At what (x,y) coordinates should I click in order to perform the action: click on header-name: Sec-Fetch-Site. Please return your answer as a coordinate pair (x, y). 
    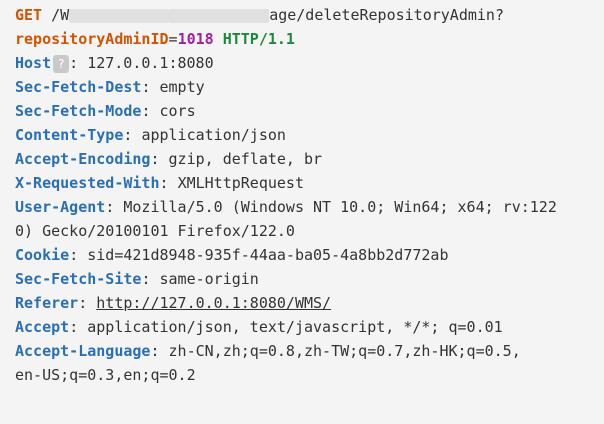
    Looking at the image, I should click on (78, 279).